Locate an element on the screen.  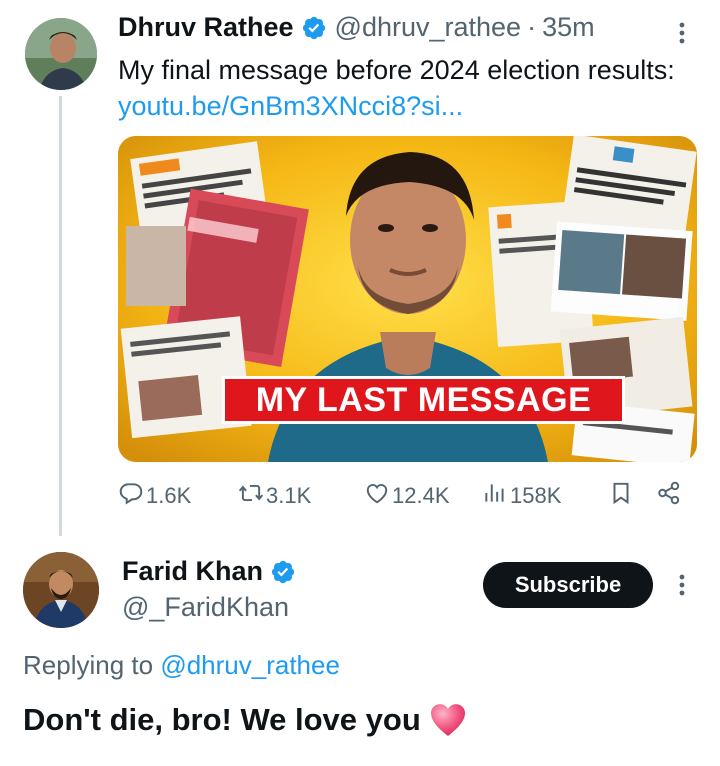
like-button: 12.4K is located at coordinates (407, 496).